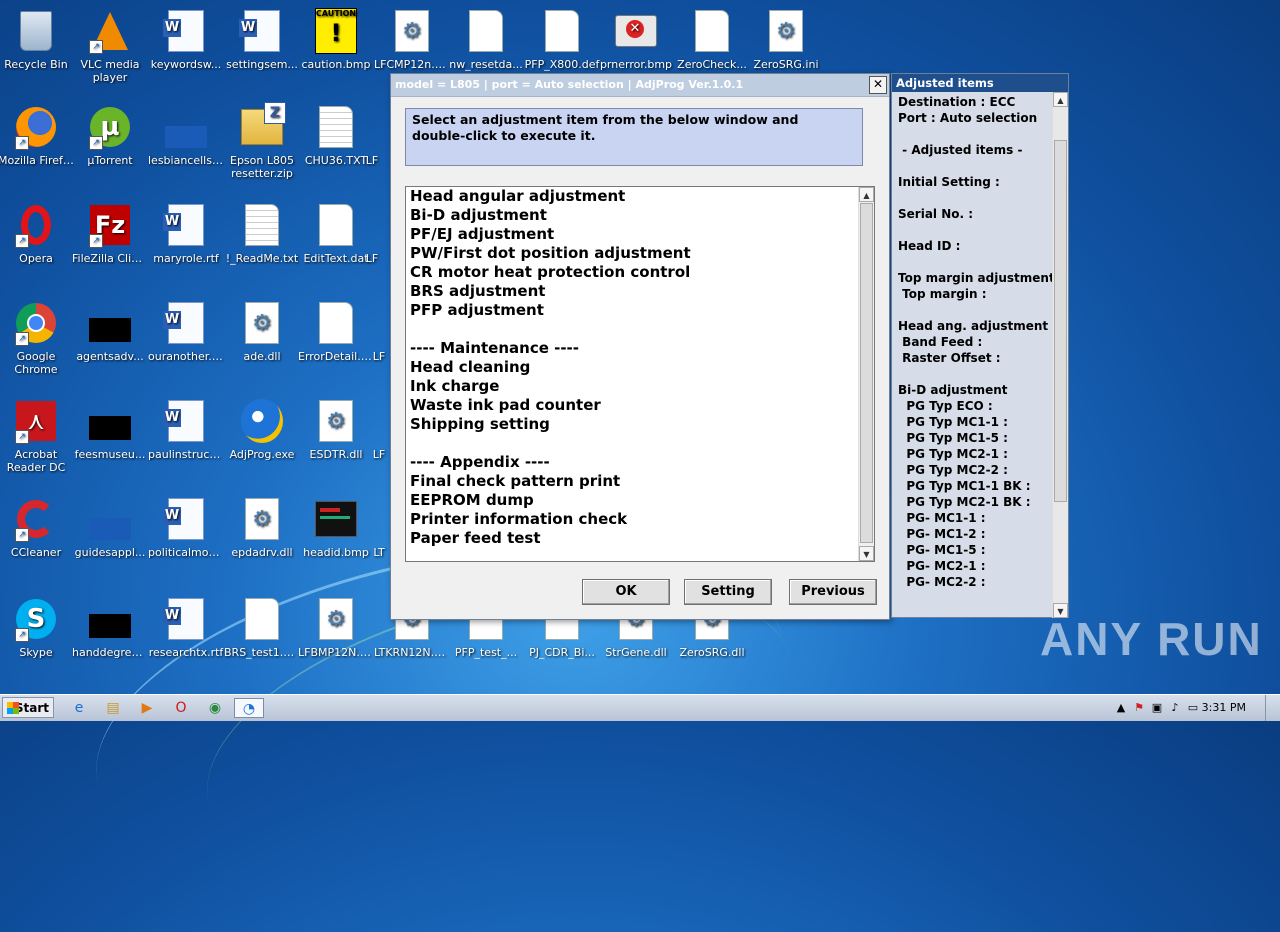 The width and height of the screenshot is (1280, 932). I want to click on desktop-icon-lt-partial: LT, so click(379, 527).